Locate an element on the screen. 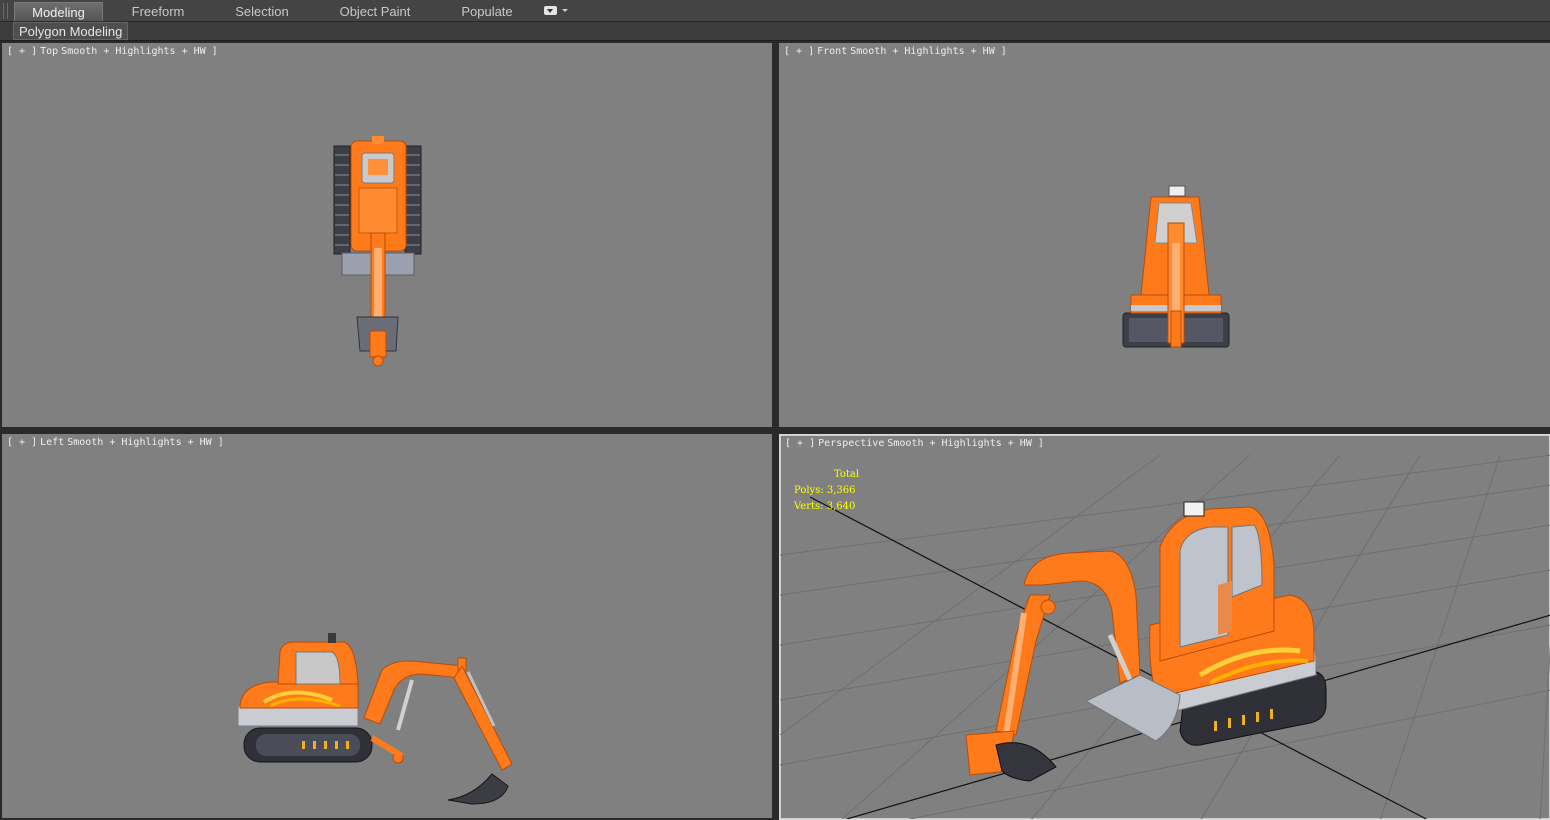 Image resolution: width=1550 pixels, height=820 pixels. excavator-top-view is located at coordinates (377, 251).